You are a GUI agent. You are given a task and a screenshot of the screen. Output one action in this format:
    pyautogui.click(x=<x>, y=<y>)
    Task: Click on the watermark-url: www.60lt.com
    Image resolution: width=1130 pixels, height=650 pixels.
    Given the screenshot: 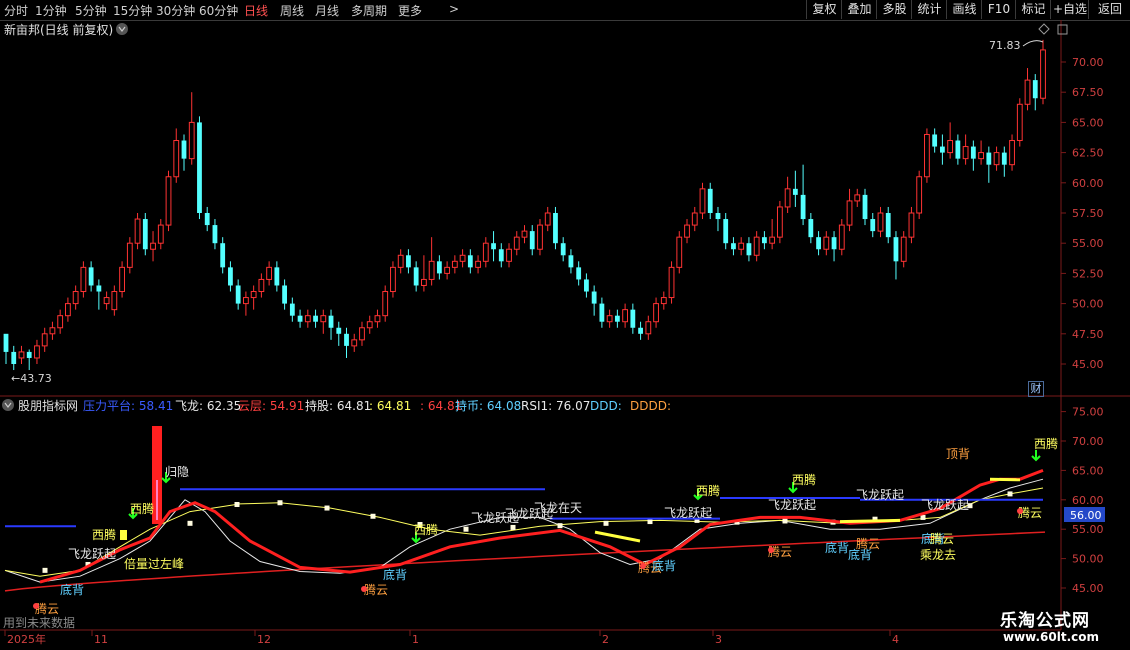 What is the action you would take?
    pyautogui.click(x=1051, y=637)
    